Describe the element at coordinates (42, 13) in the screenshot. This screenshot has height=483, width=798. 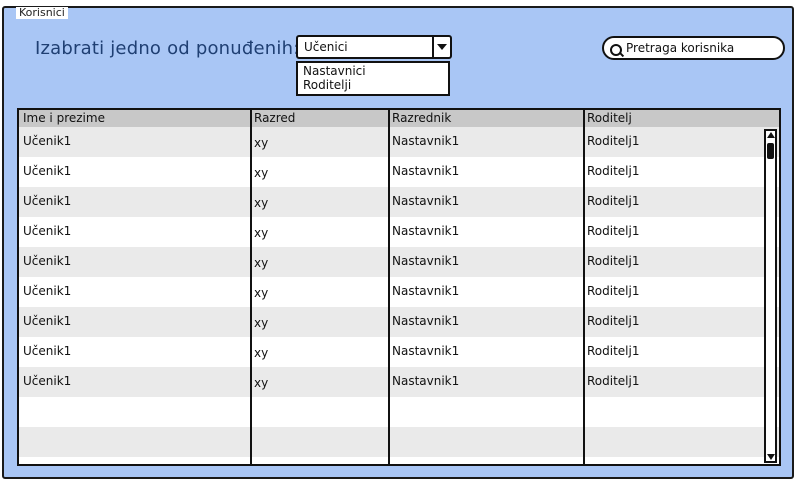
I see `panel-title: Korisnici` at that location.